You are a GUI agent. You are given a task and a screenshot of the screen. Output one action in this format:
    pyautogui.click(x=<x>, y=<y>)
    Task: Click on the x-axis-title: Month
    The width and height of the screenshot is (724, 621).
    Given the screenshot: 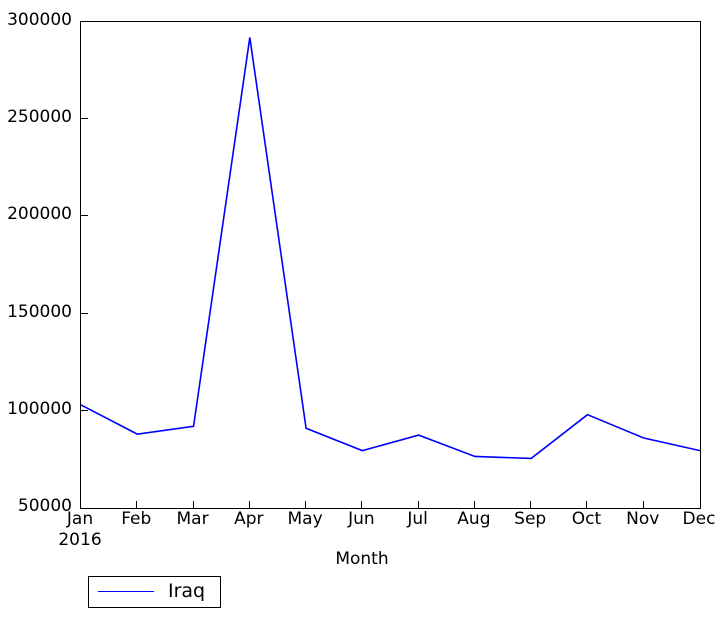 What is the action you would take?
    pyautogui.click(x=362, y=559)
    